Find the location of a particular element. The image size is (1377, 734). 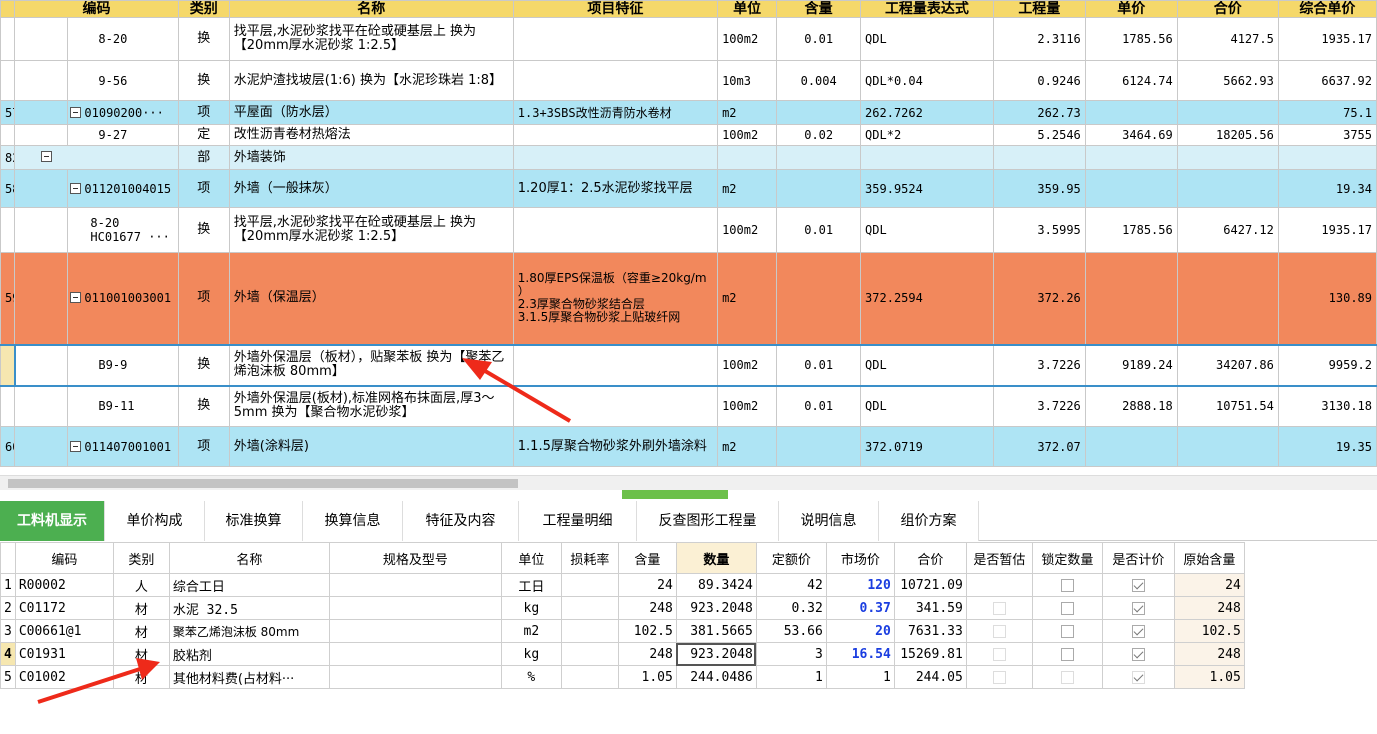

col-loss: 损耗率 is located at coordinates (589, 558).